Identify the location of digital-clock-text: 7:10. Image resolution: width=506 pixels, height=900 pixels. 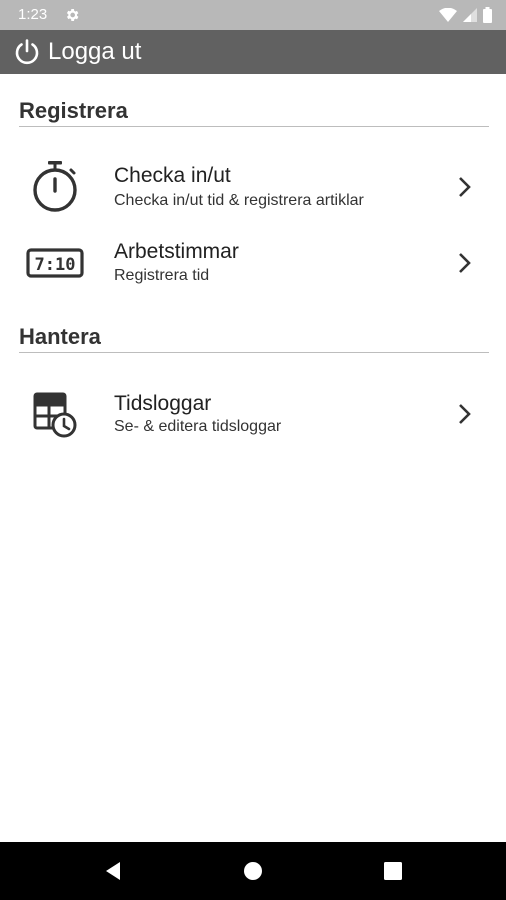
(55, 265).